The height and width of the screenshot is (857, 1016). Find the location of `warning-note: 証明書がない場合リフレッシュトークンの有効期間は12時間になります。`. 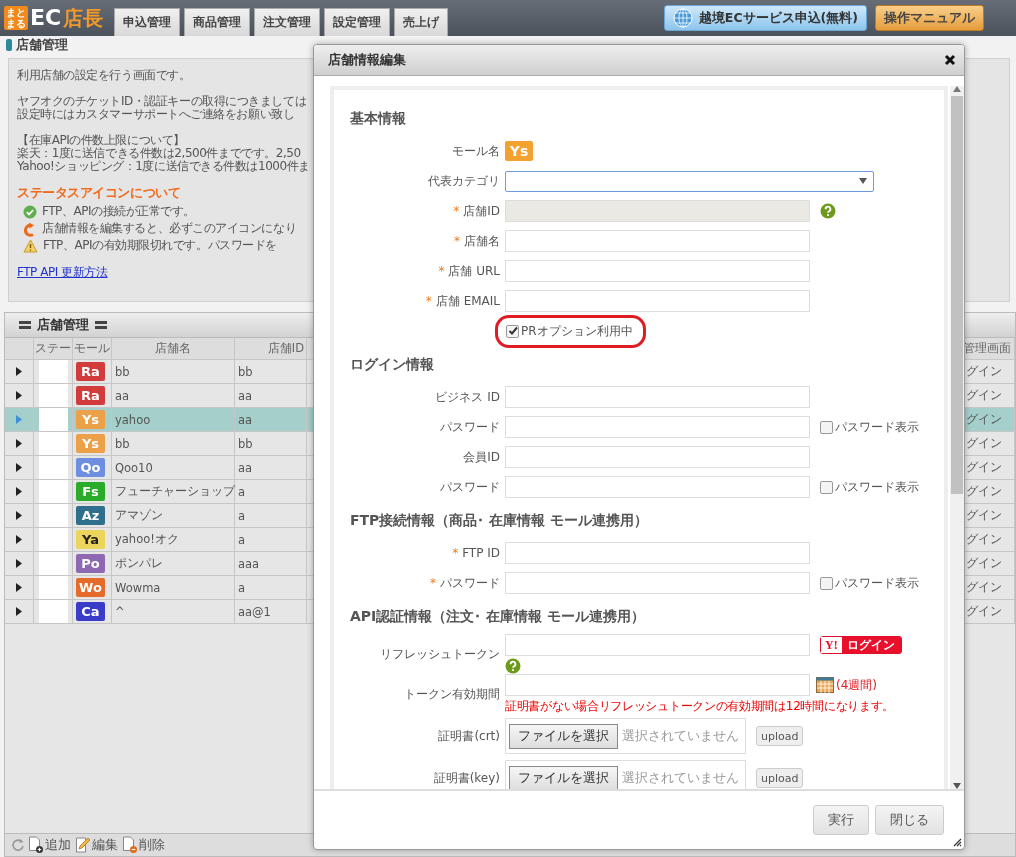

warning-note: 証明書がない場合リフレッシュトークンの有効期間は12時間になります。 is located at coordinates (700, 706).